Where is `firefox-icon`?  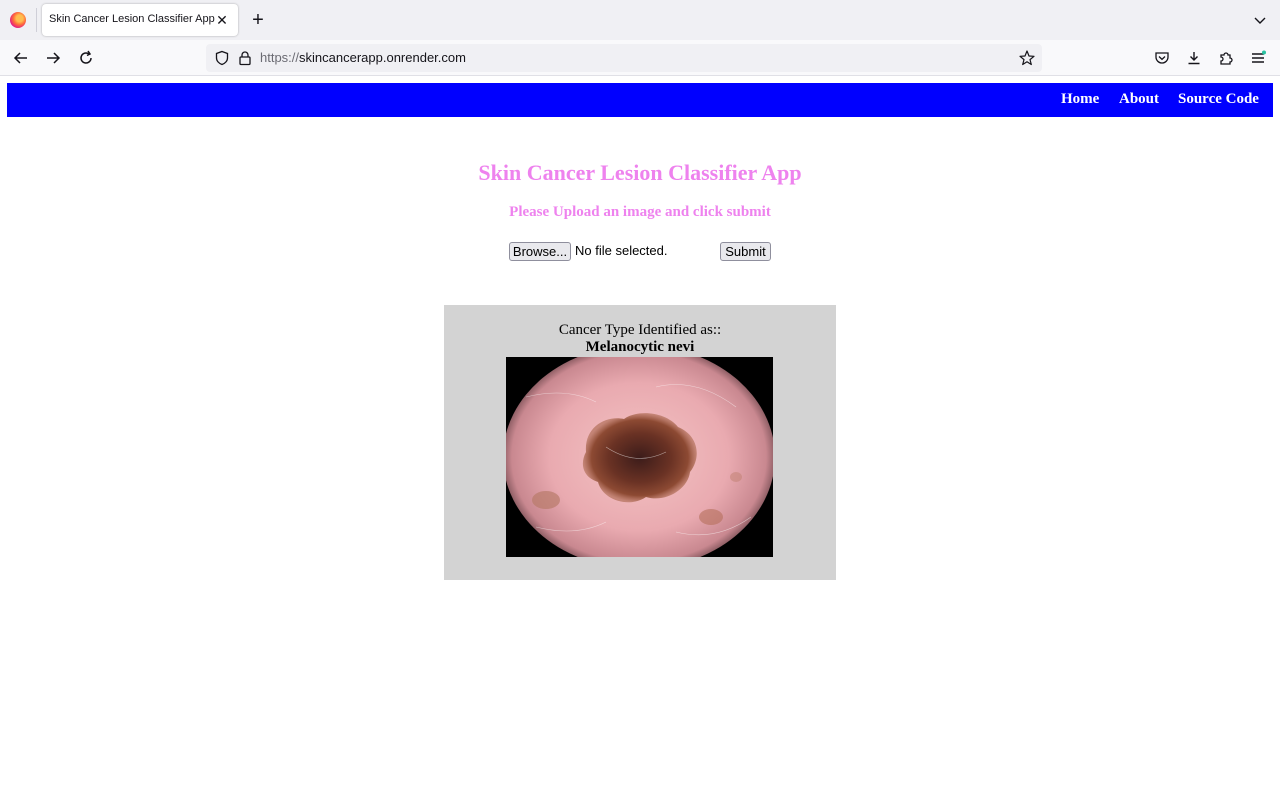 firefox-icon is located at coordinates (18, 20).